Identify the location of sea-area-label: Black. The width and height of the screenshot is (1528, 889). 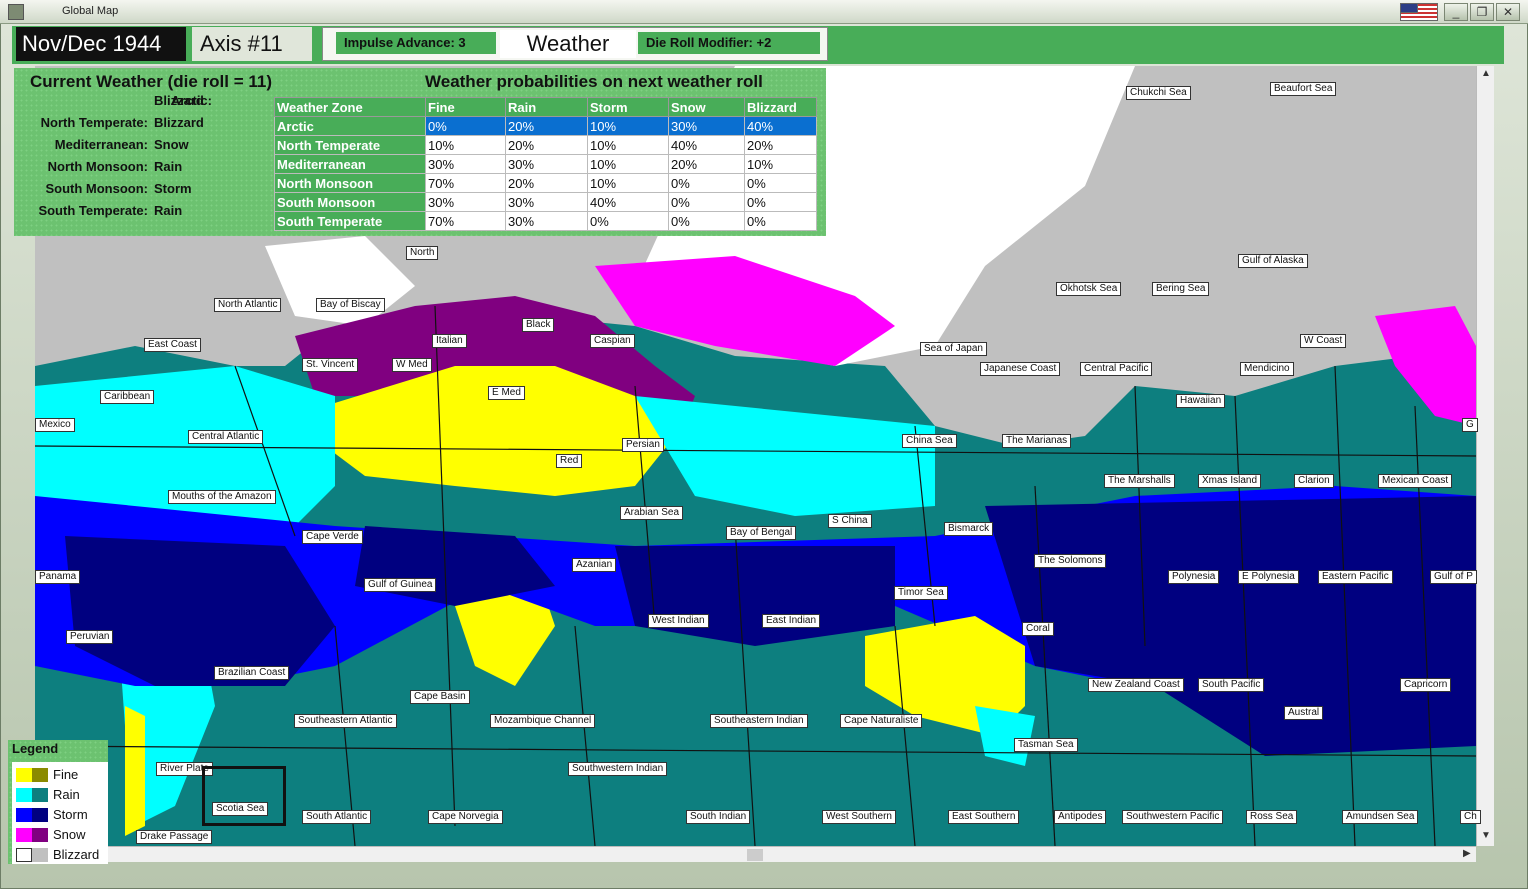
(538, 325).